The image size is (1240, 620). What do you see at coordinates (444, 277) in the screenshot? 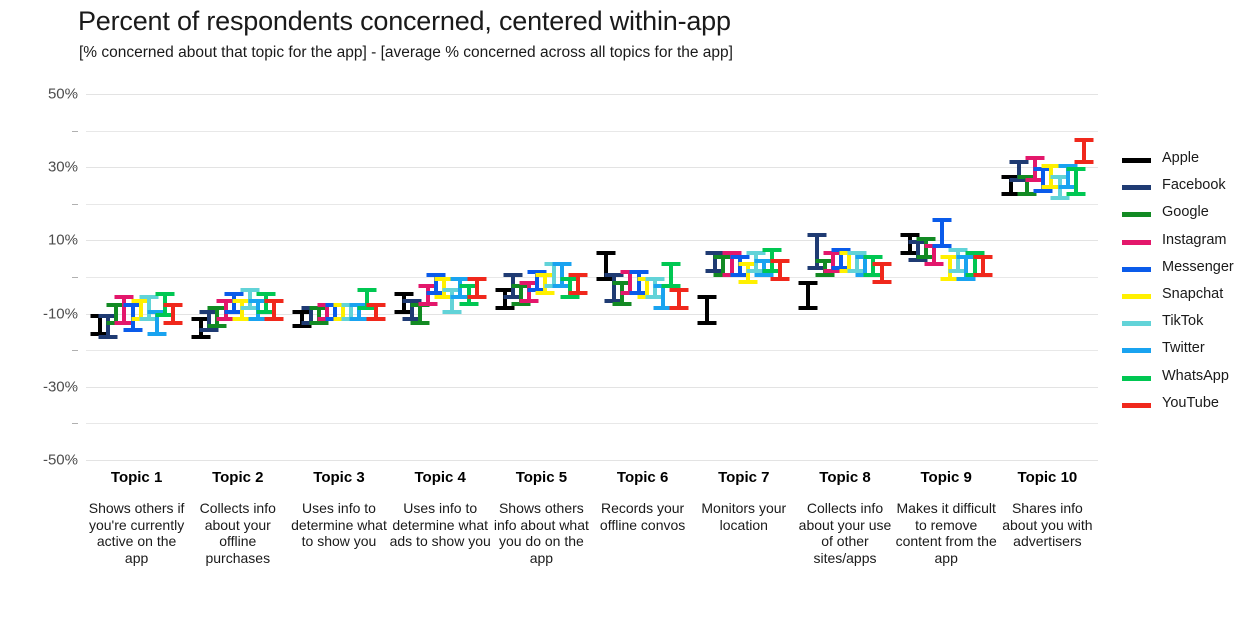
I see `error-bar-snapchat` at bounding box center [444, 277].